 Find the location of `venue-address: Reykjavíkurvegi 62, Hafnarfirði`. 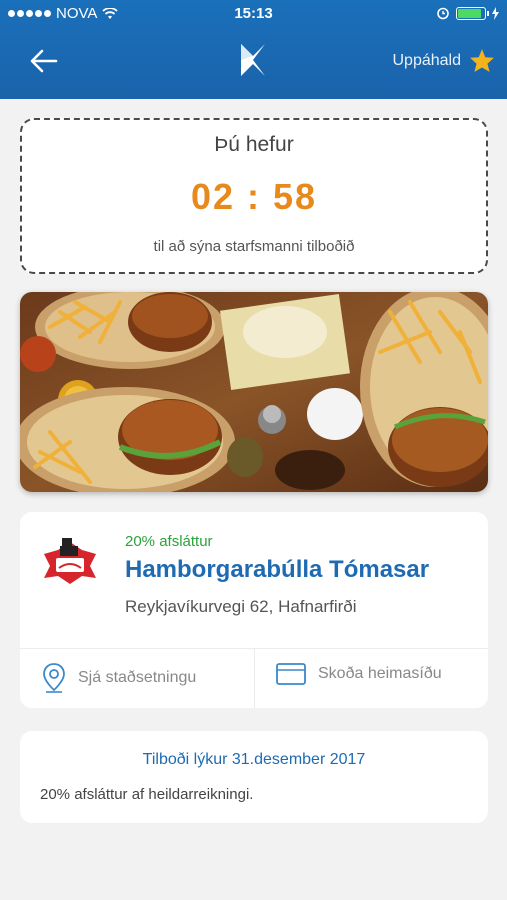

venue-address: Reykjavíkurvegi 62, Hafnarfirði is located at coordinates (241, 606).